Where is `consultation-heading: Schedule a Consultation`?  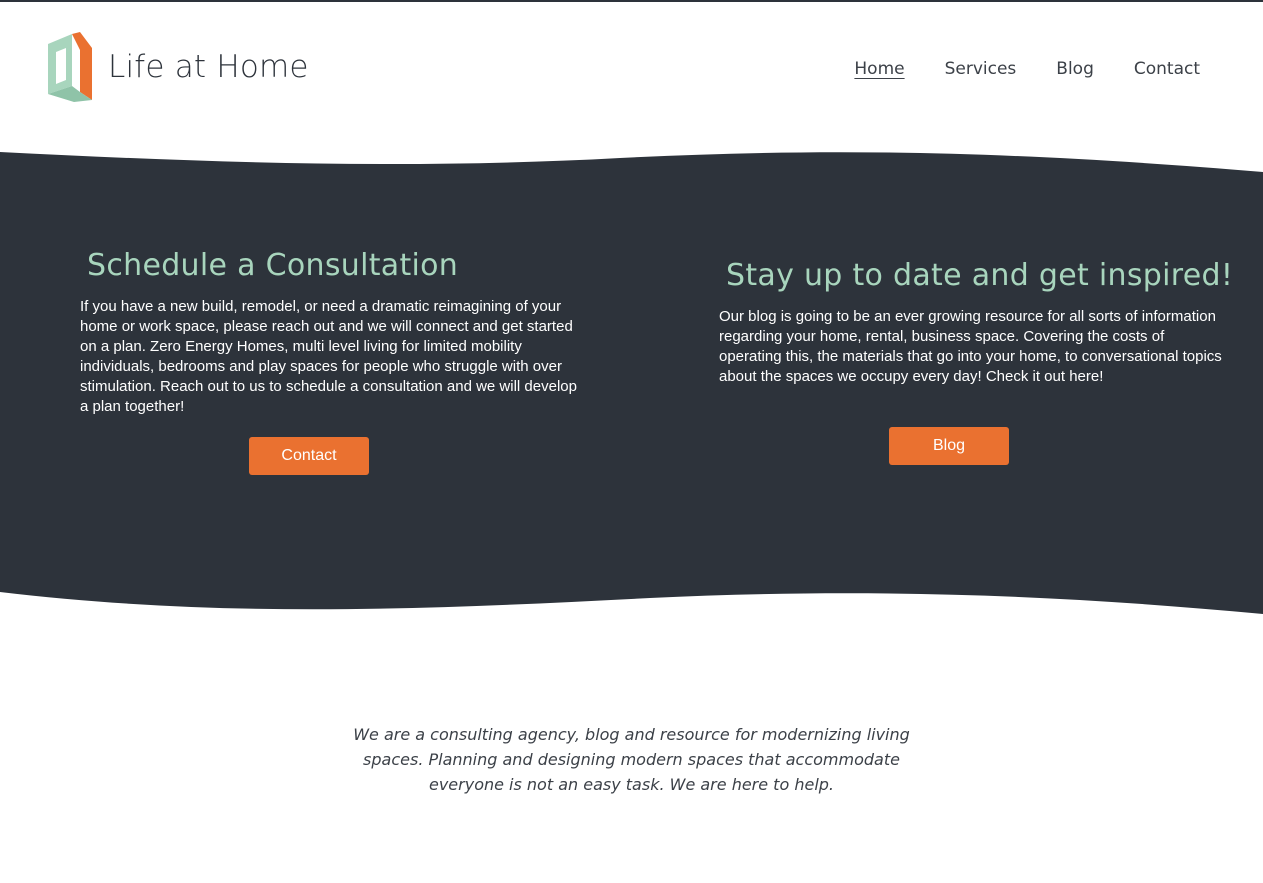
consultation-heading: Schedule a Consultation is located at coordinates (273, 265).